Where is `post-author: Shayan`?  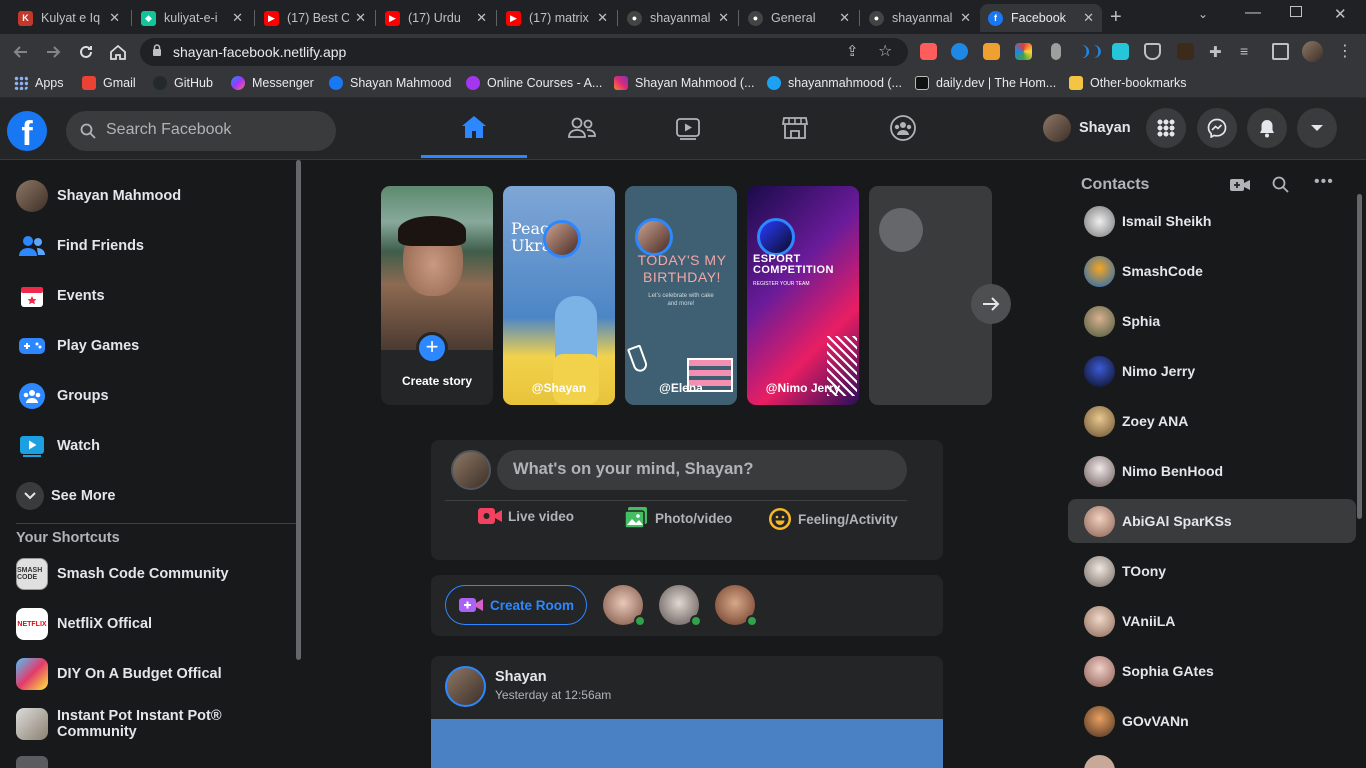
post-author: Shayan is located at coordinates (521, 677).